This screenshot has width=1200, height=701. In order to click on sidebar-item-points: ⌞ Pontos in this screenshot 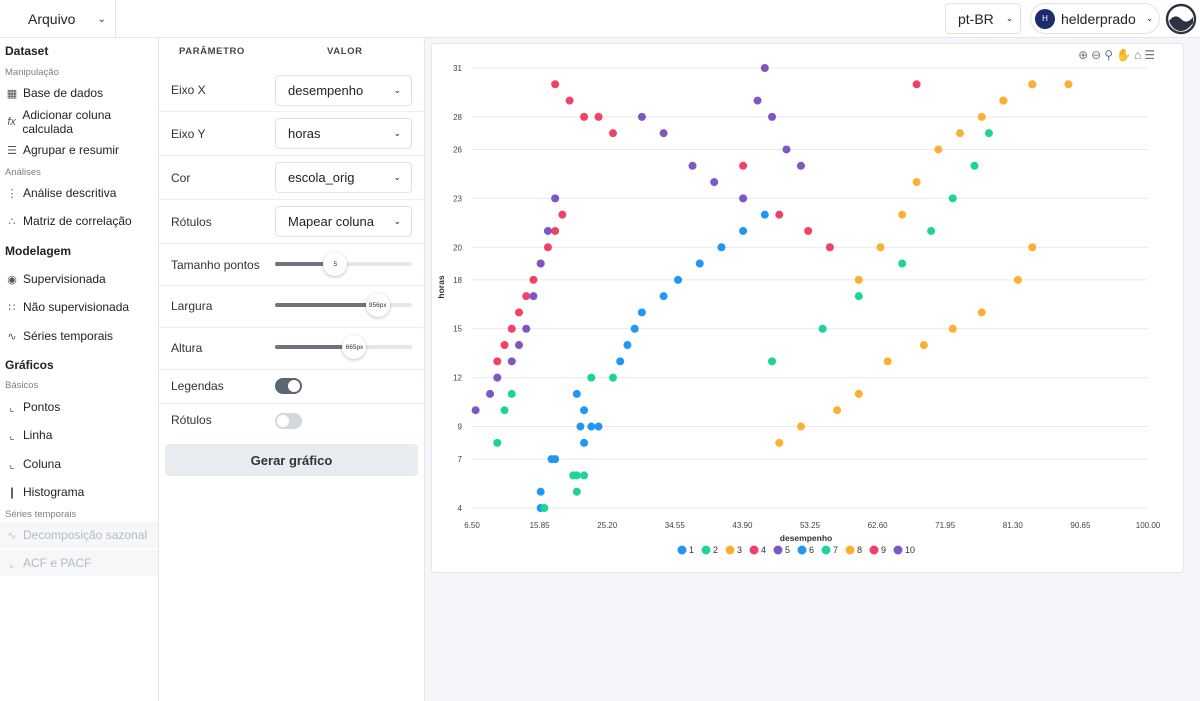, I will do `click(79, 407)`.